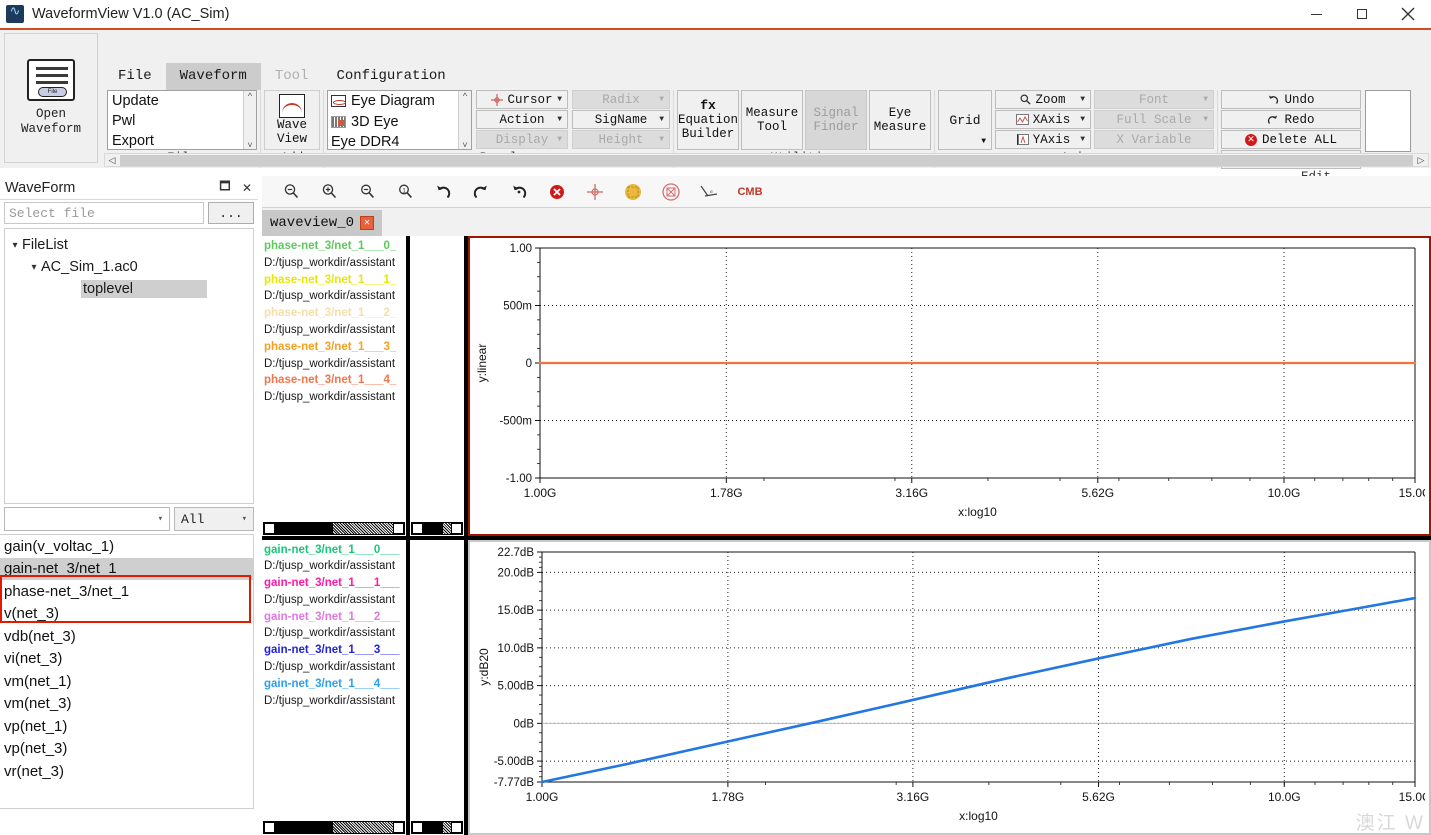 Image resolution: width=1431 pixels, height=835 pixels. What do you see at coordinates (557, 192) in the screenshot?
I see `delete-icon` at bounding box center [557, 192].